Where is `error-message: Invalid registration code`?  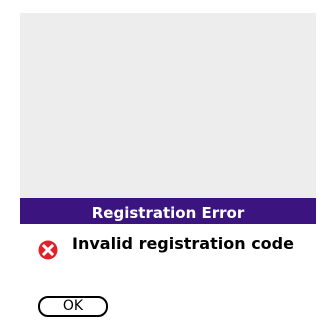 error-message: Invalid registration code is located at coordinates (183, 243).